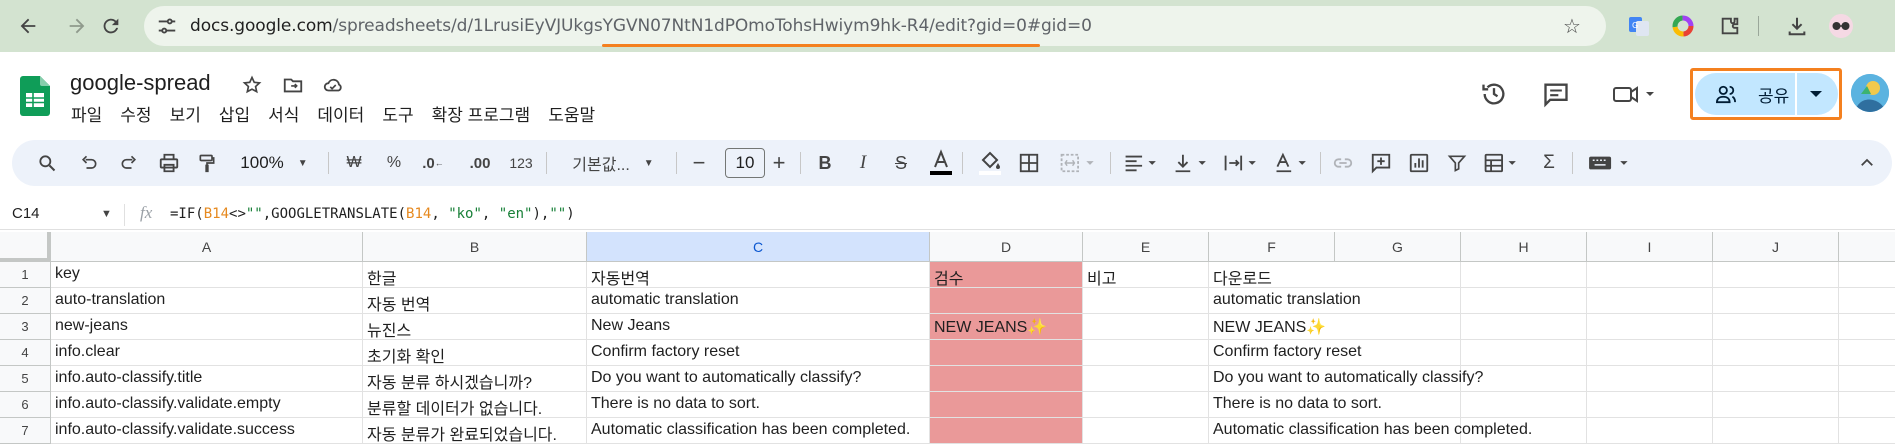 The height and width of the screenshot is (445, 1895). I want to click on cell-d1: 검수, so click(1006, 275).